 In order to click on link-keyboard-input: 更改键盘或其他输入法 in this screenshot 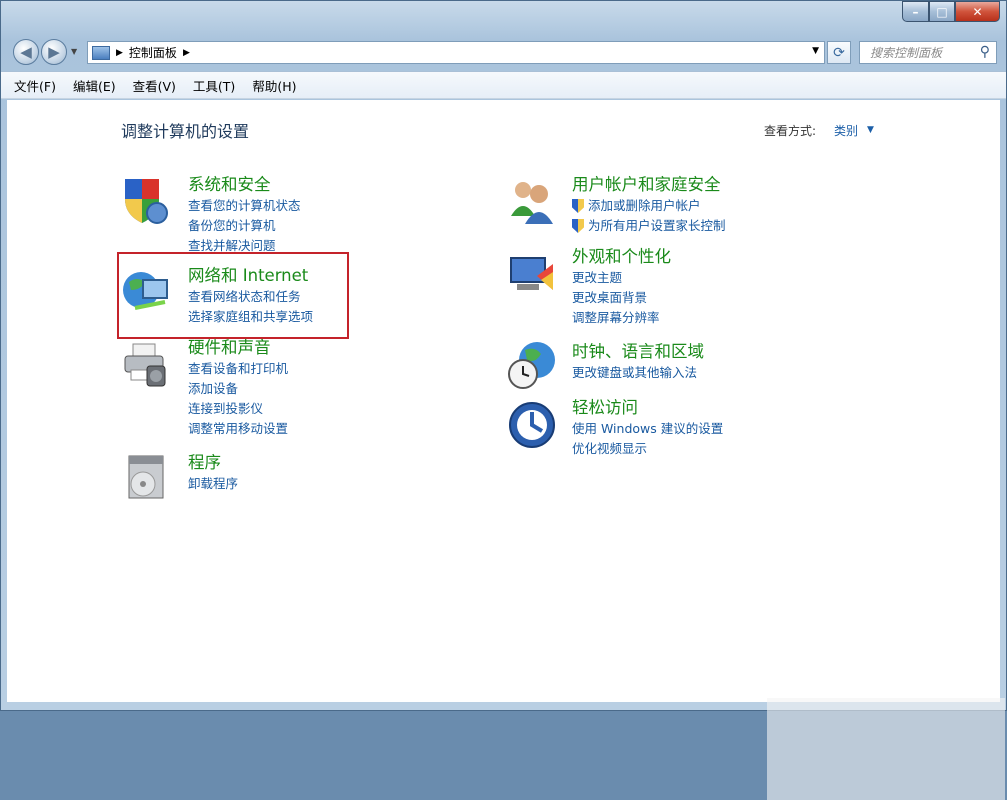, I will do `click(638, 373)`.